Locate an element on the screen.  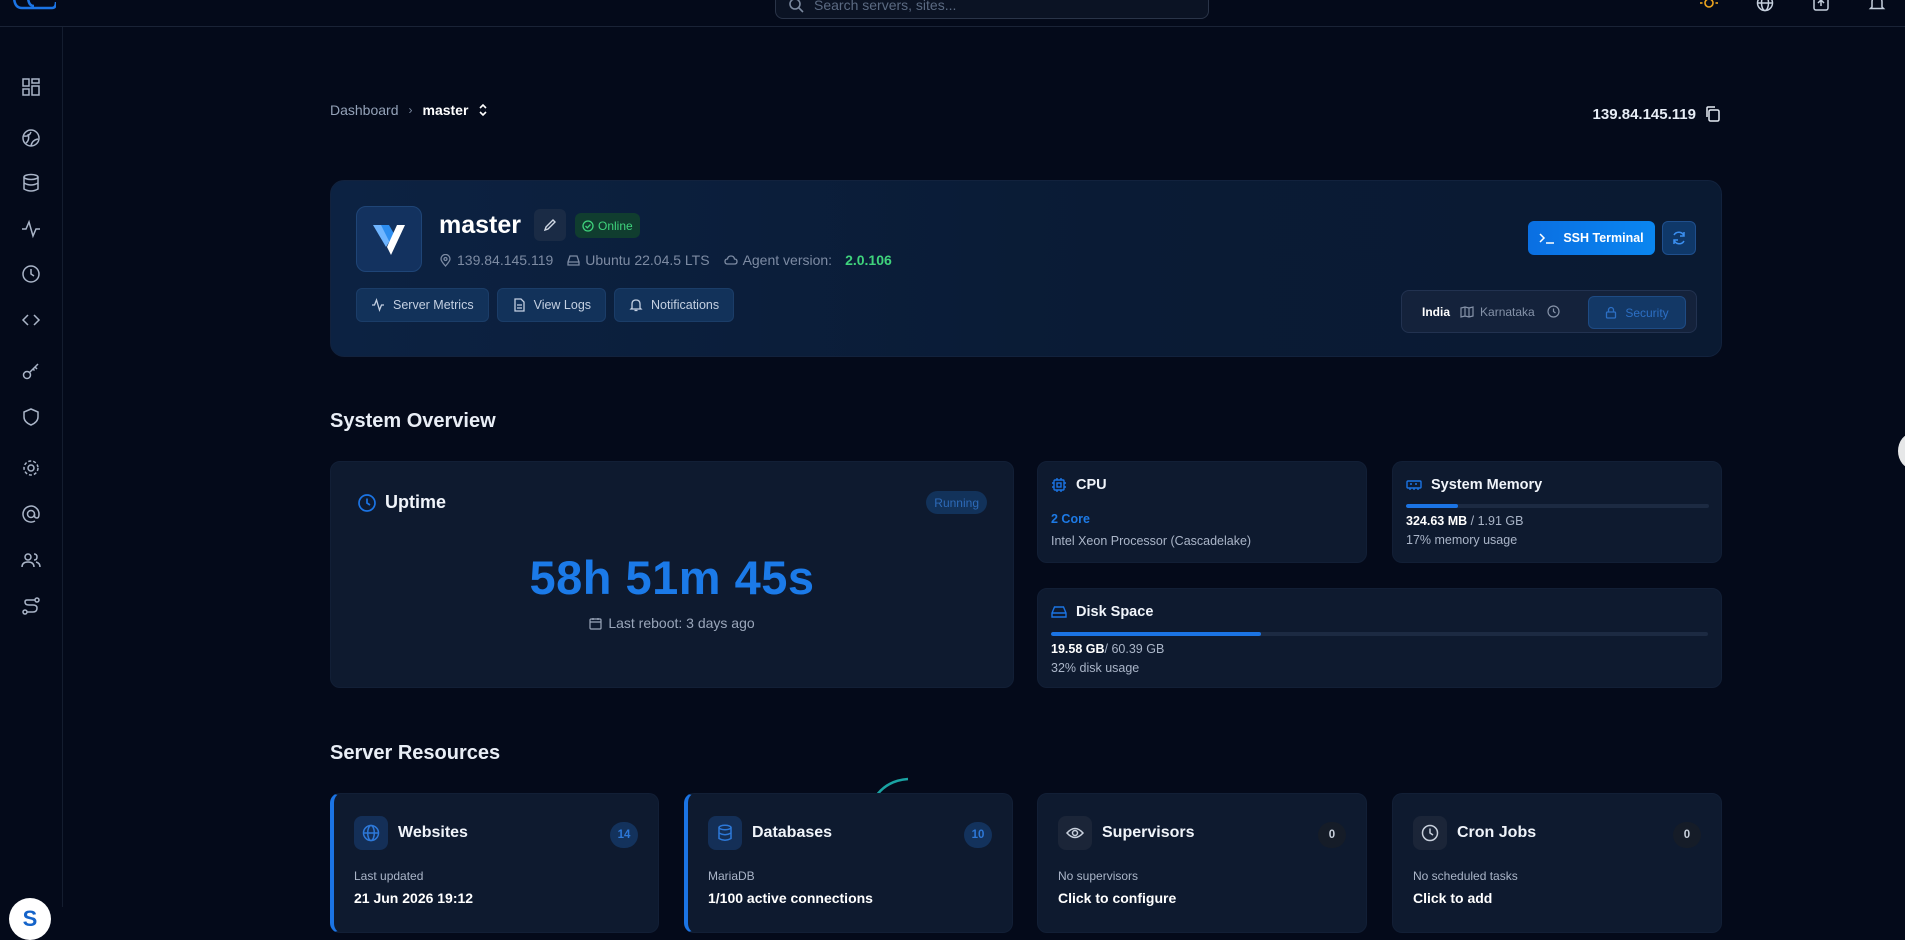
breadcrumb-dashboard: Dashboard is located at coordinates (364, 110).